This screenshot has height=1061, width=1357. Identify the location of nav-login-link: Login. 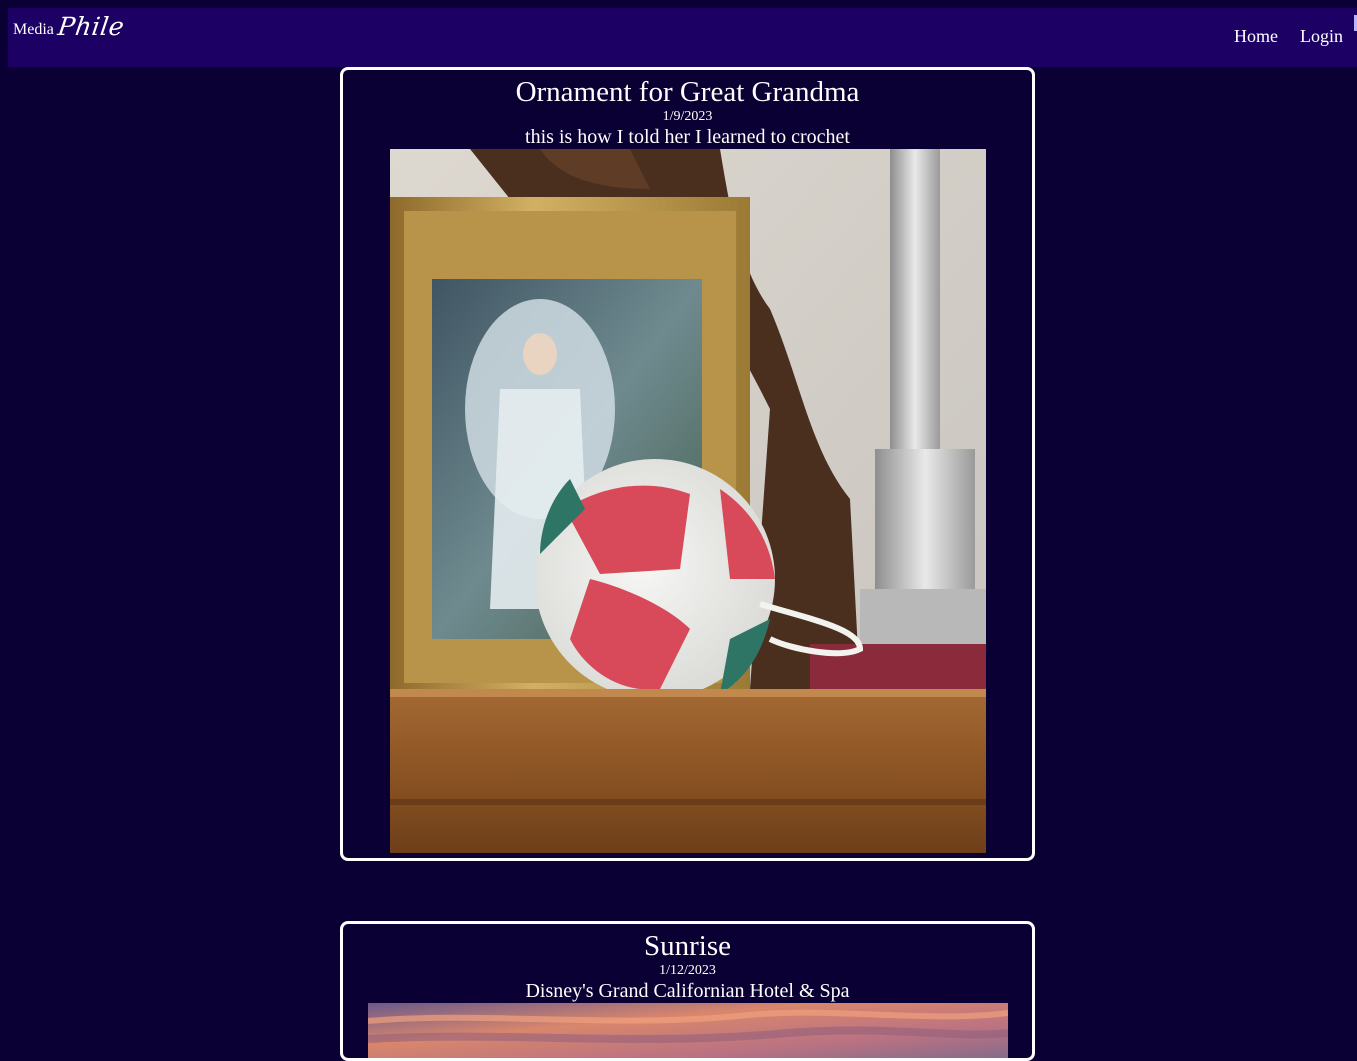
(1321, 36).